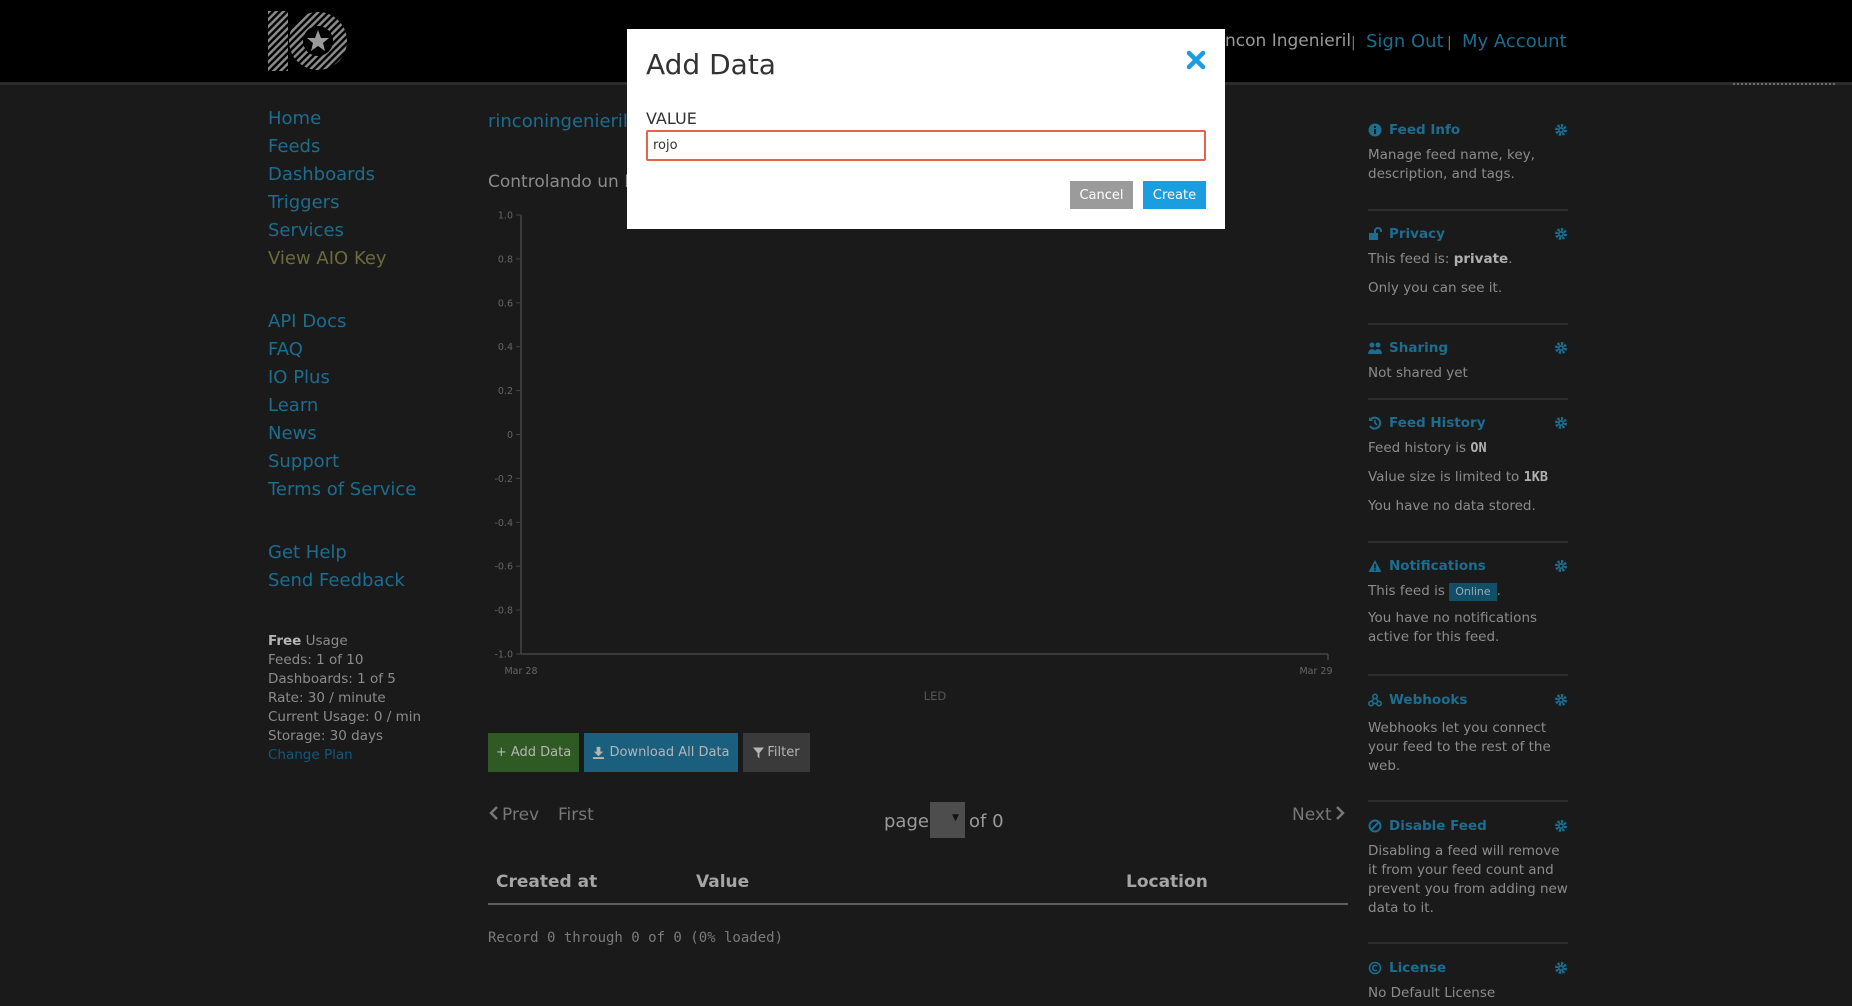  What do you see at coordinates (711, 64) in the screenshot?
I see `modal-title: Add Data` at bounding box center [711, 64].